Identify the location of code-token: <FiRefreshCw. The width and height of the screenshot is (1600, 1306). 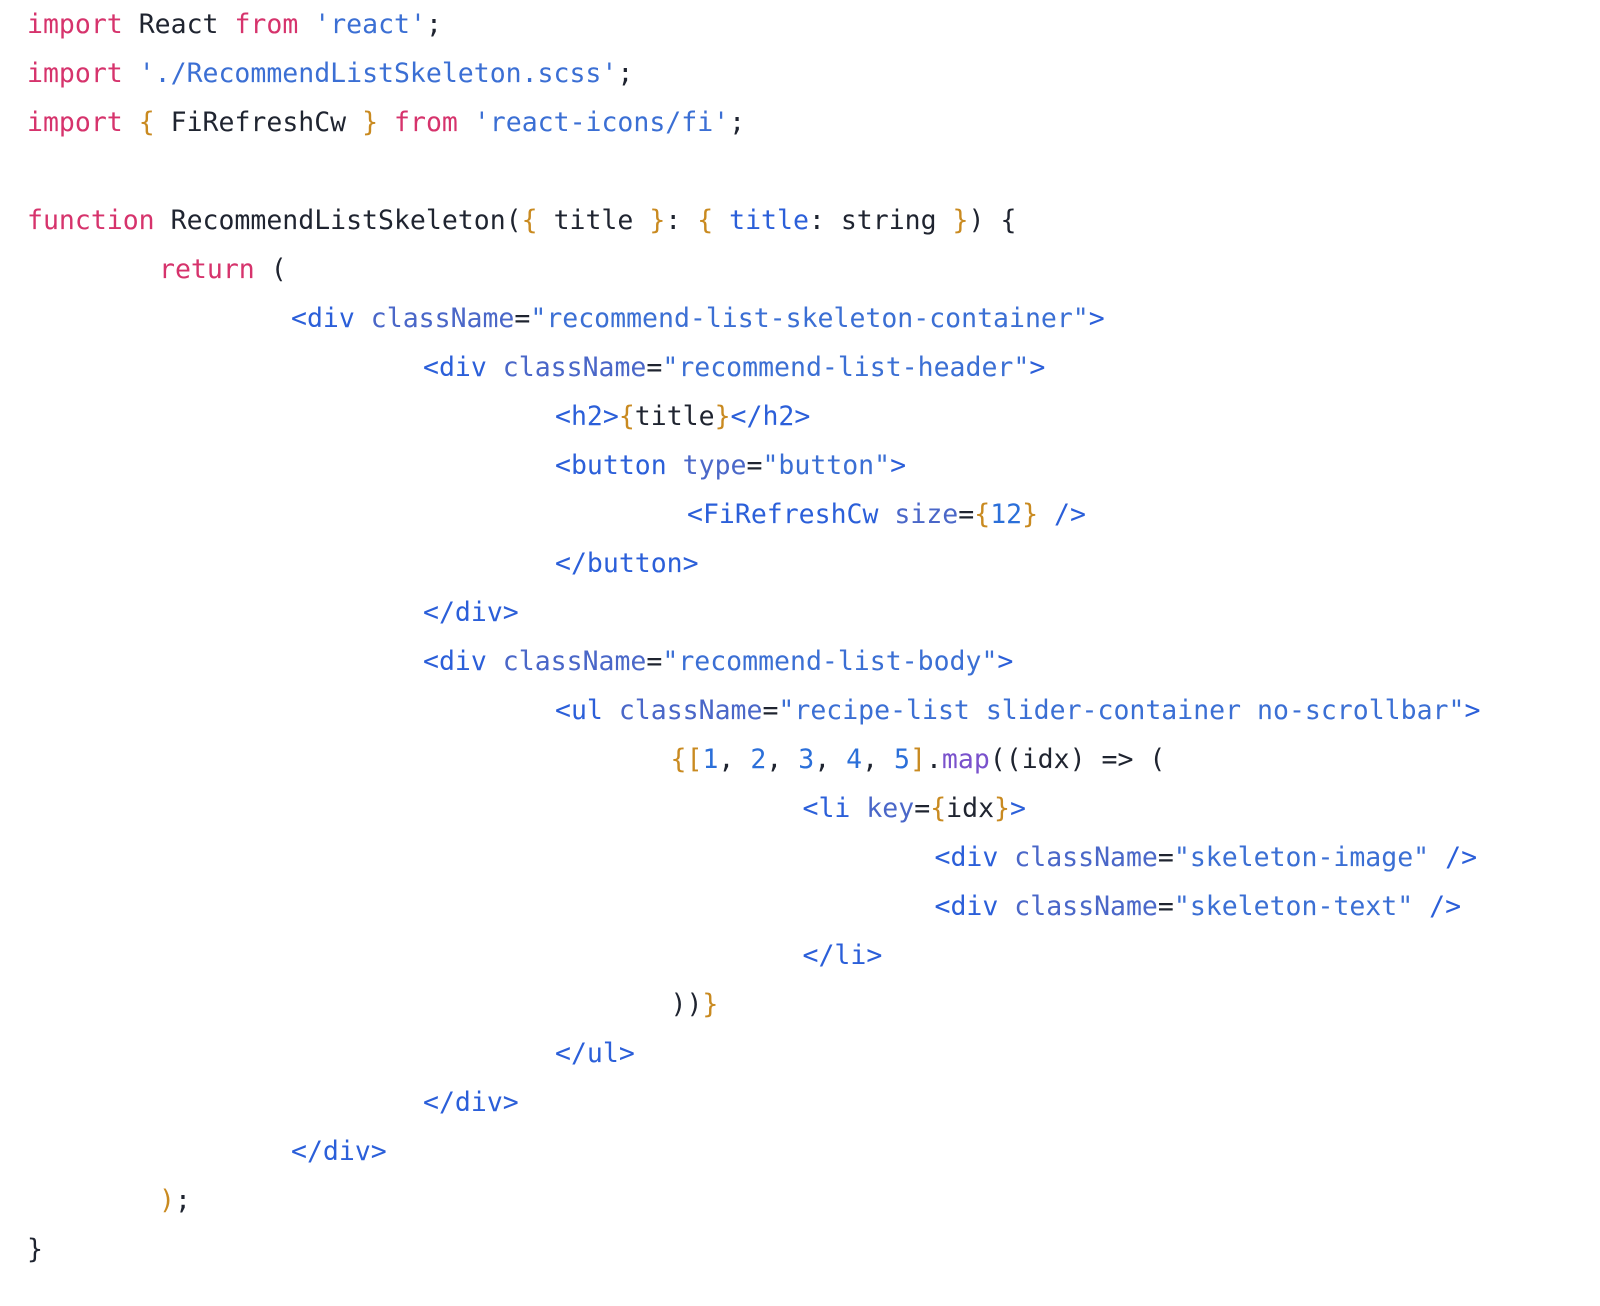
(783, 514).